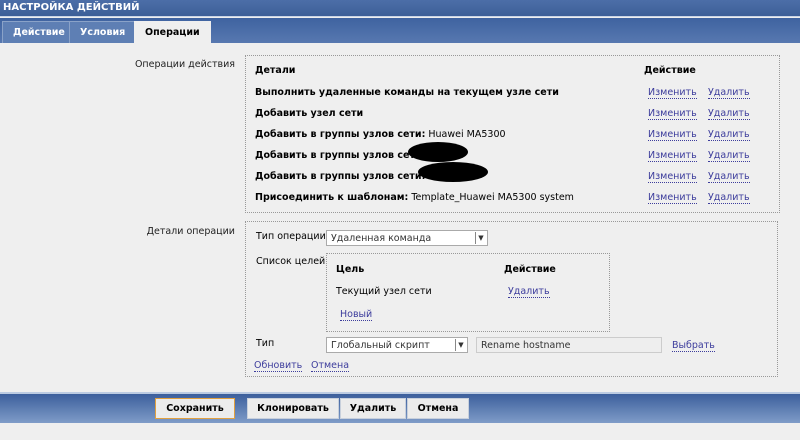  Describe the element at coordinates (670, 70) in the screenshot. I see `col-action: Действие` at that location.